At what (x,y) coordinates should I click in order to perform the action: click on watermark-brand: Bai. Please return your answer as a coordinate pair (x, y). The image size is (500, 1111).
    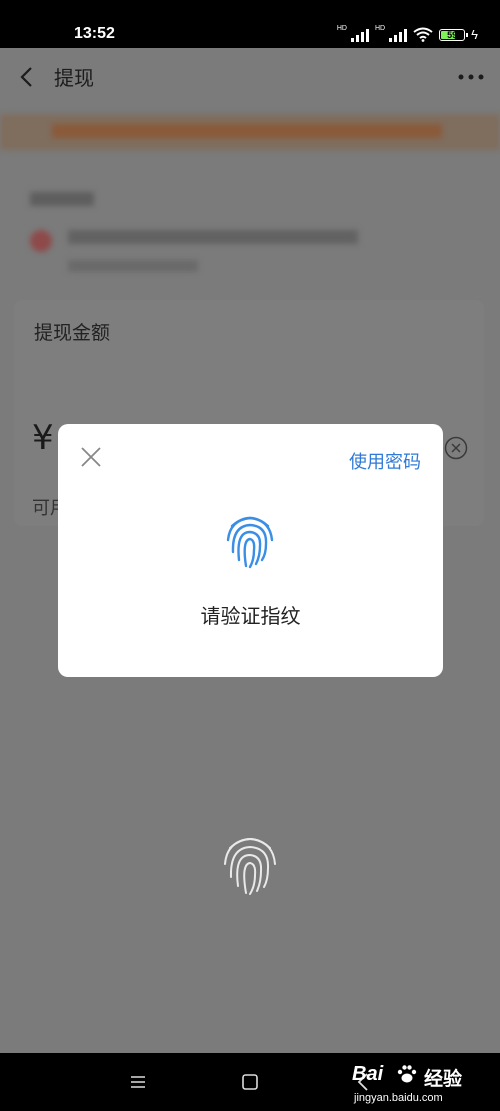
    Looking at the image, I should click on (368, 1074).